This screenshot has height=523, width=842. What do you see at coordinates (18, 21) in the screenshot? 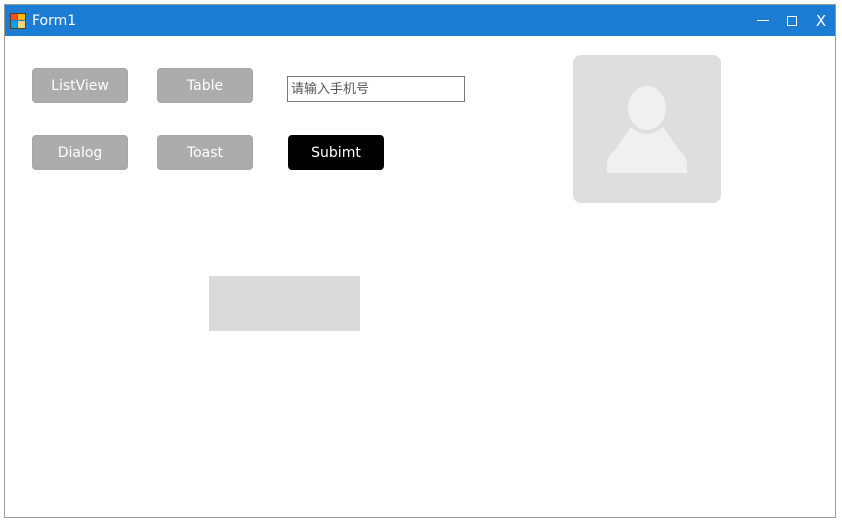
I see `app-icon` at bounding box center [18, 21].